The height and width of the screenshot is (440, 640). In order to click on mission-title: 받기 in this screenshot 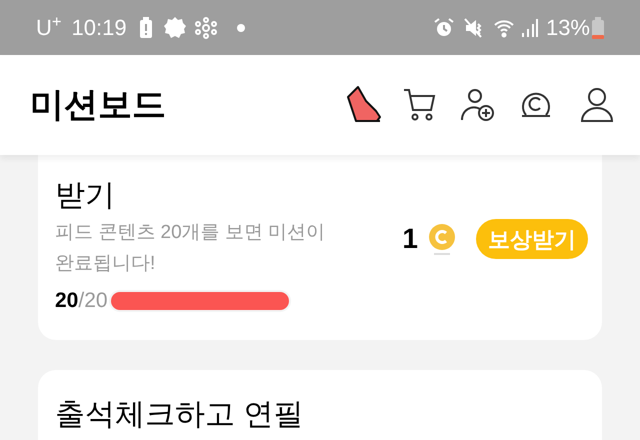, I will do `click(85, 196)`.